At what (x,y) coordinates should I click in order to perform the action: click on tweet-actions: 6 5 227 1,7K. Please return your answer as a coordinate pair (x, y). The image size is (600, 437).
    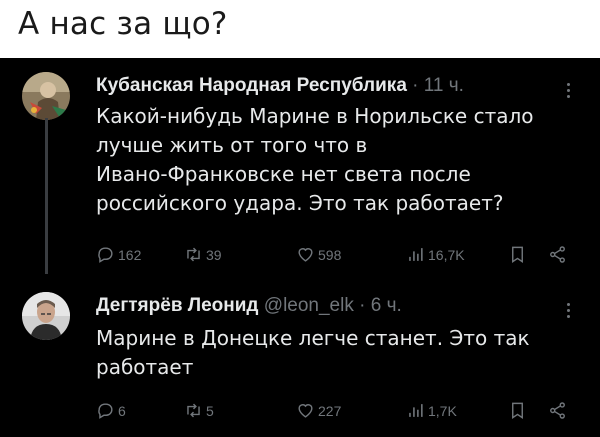
    Looking at the image, I should click on (336, 413).